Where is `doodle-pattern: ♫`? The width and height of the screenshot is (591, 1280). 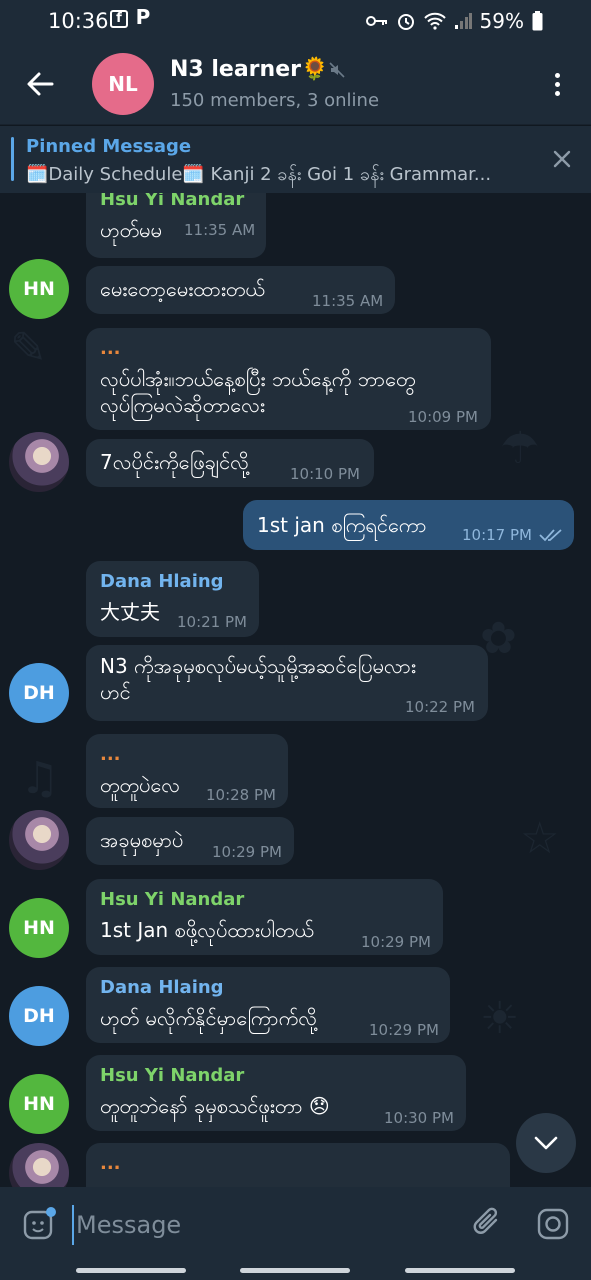
doodle-pattern: ♫ is located at coordinates (40, 778).